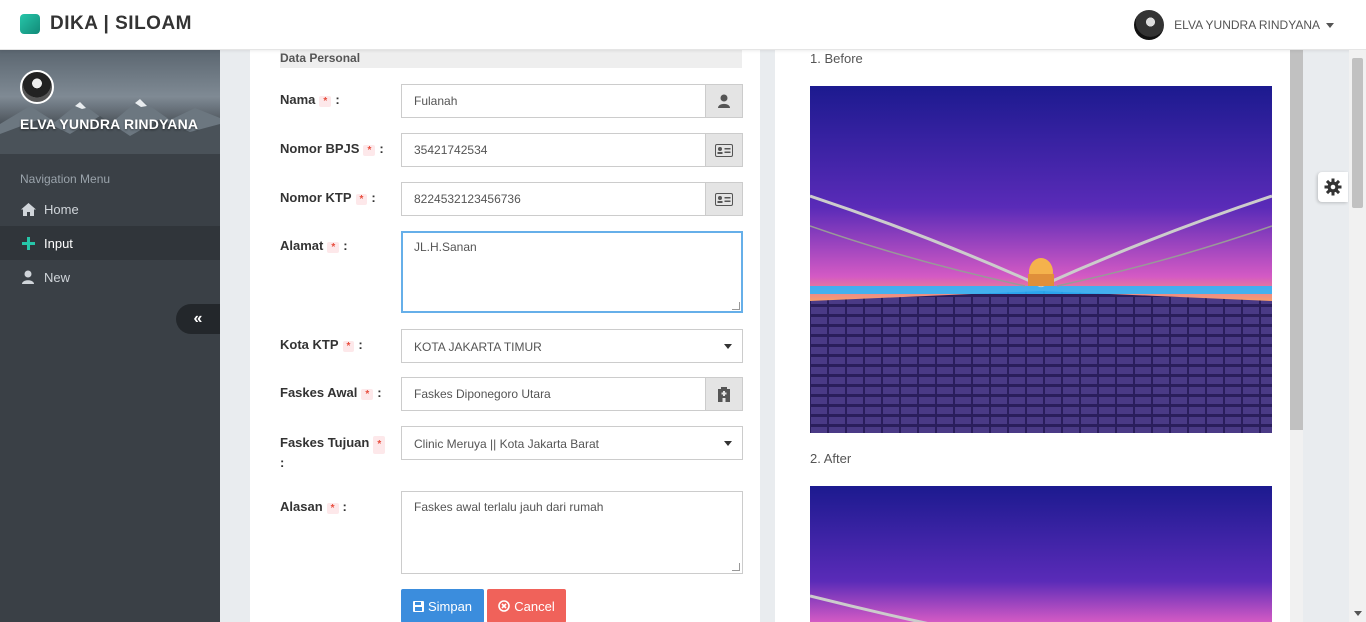 This screenshot has width=1366, height=622. What do you see at coordinates (321, 344) in the screenshot?
I see `field-label: Kota KTP *:` at bounding box center [321, 344].